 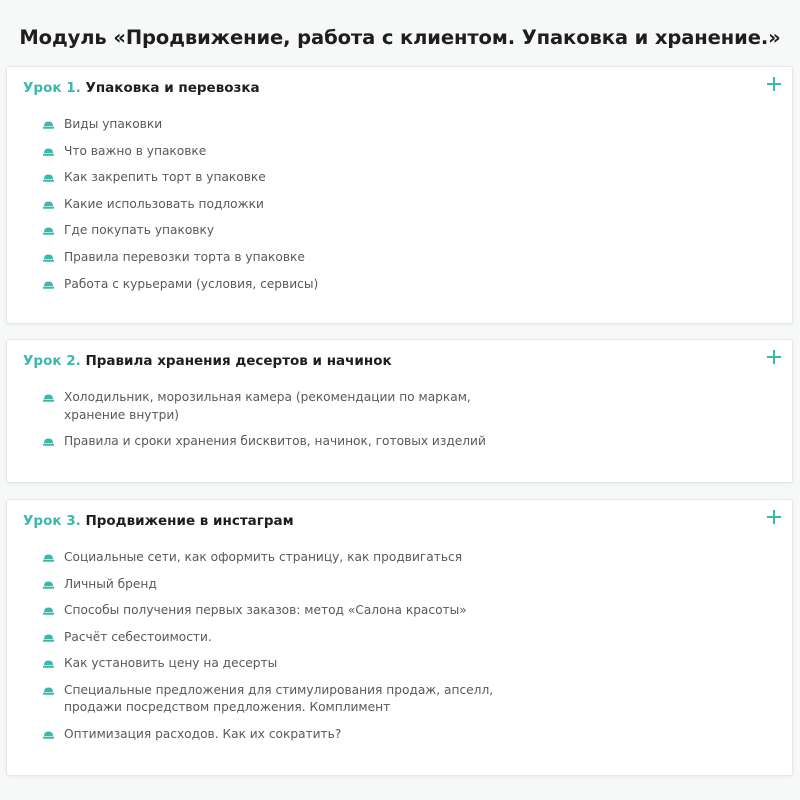 I want to click on list-item: Работа с курьерами (условия, сервисы), so click(x=283, y=285).